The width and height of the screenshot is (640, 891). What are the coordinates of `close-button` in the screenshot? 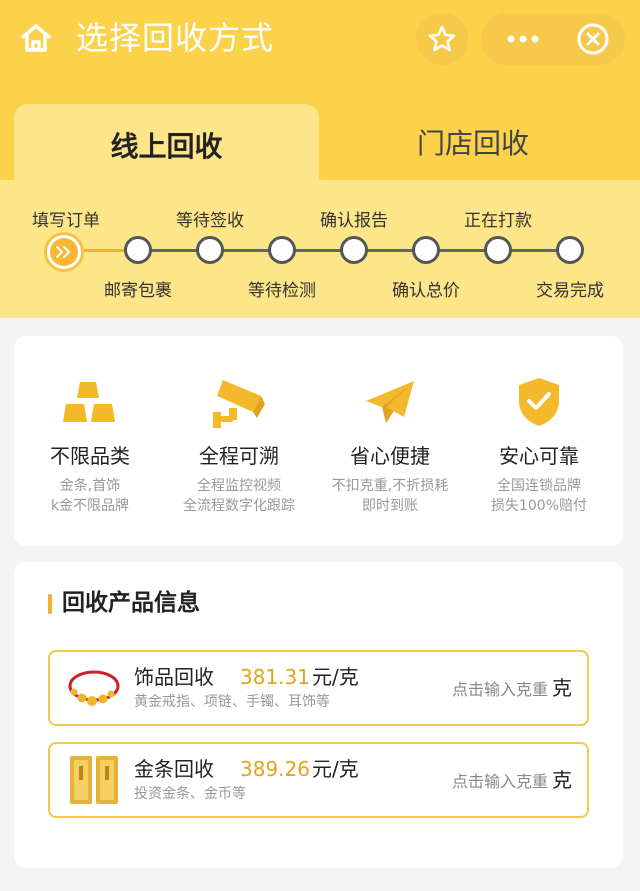 It's located at (593, 39).